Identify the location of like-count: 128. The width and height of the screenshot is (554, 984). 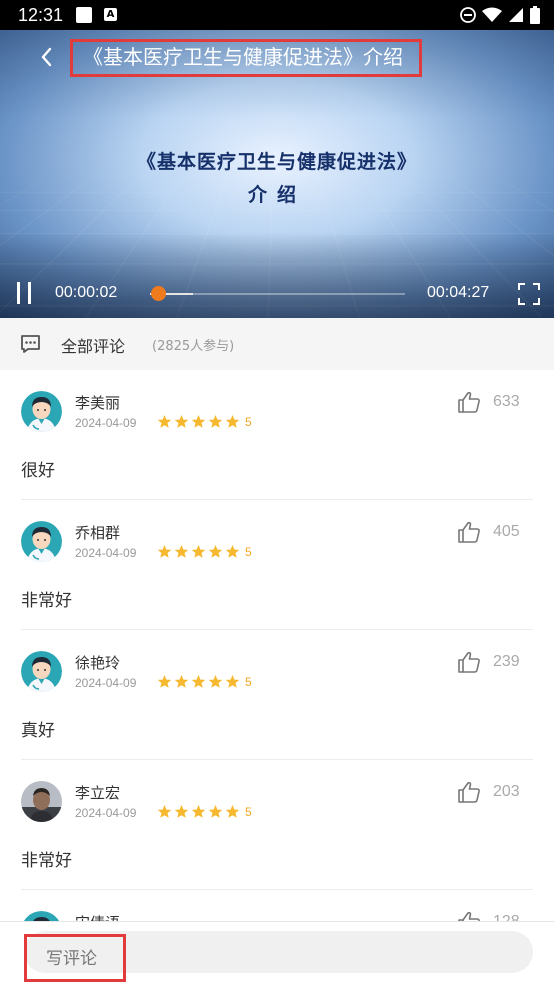
(506, 917).